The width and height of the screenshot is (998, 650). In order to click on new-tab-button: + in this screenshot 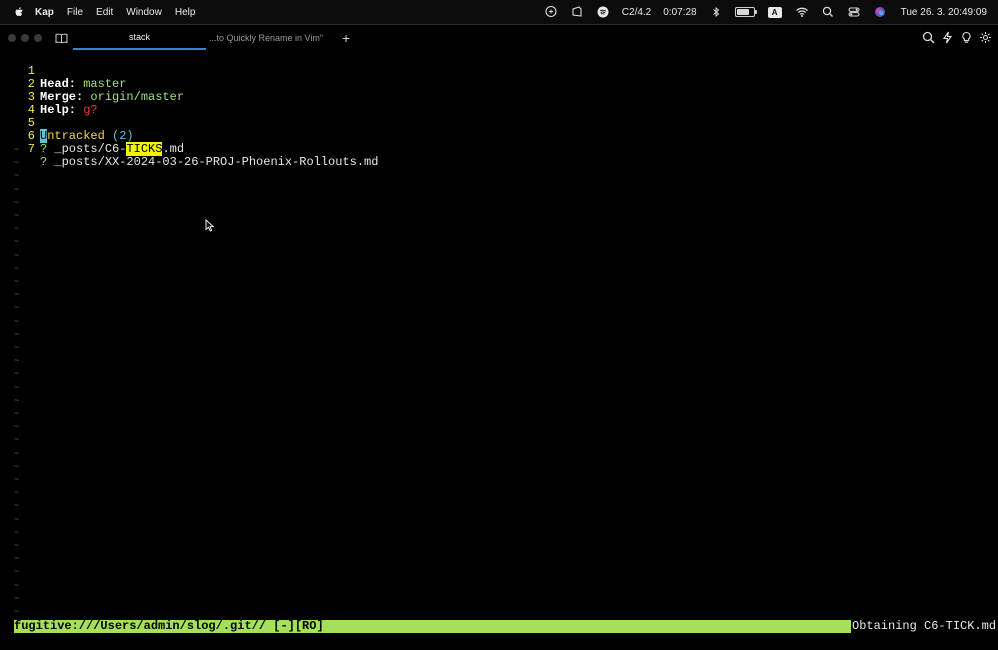, I will do `click(346, 38)`.